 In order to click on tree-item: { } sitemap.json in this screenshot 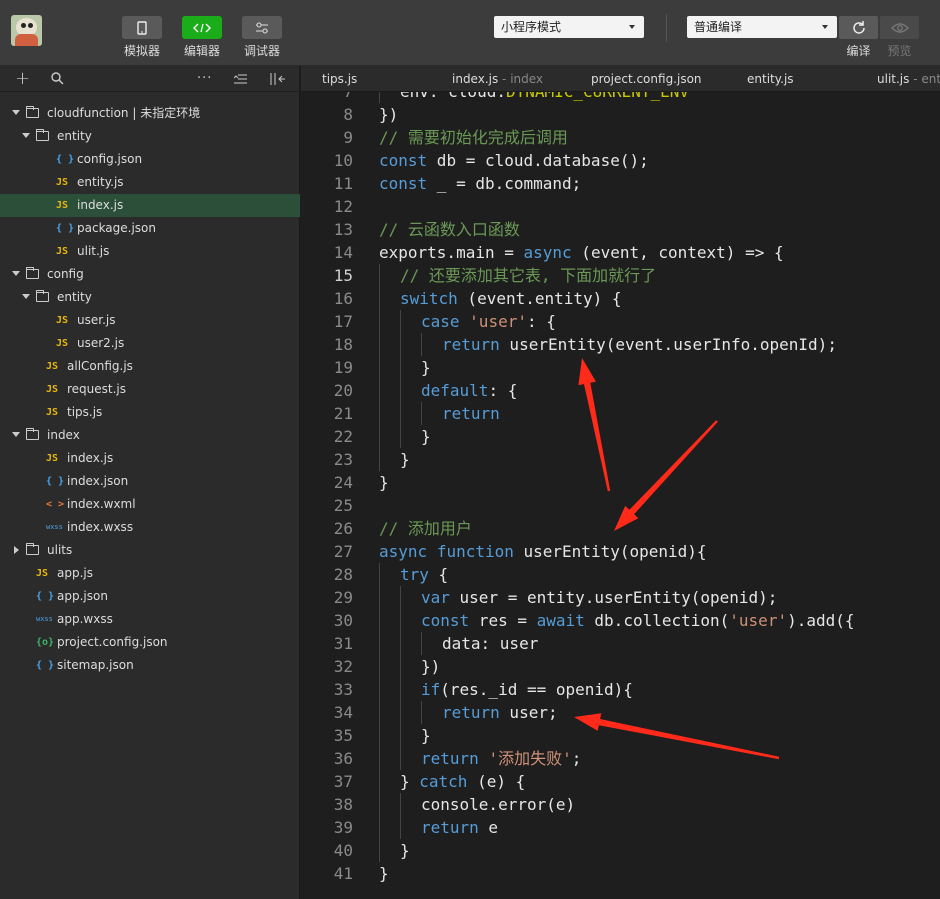, I will do `click(150, 665)`.